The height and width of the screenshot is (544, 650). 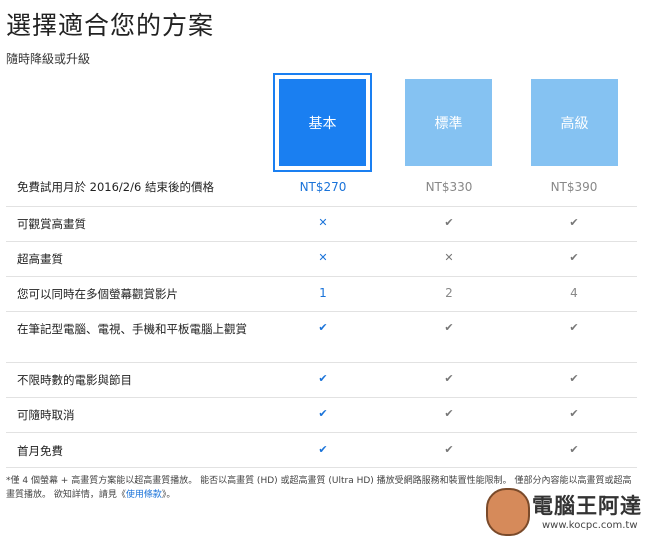 What do you see at coordinates (115, 187) in the screenshot?
I see `row-label: 免費試用月於 2016/2/6 結束後的價格` at bounding box center [115, 187].